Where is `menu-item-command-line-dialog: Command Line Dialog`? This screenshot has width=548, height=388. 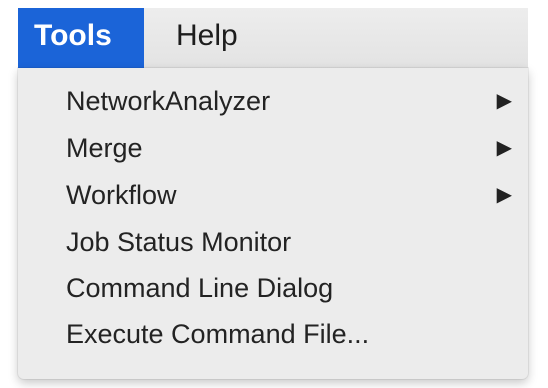 menu-item-command-line-dialog: Command Line Dialog is located at coordinates (273, 288).